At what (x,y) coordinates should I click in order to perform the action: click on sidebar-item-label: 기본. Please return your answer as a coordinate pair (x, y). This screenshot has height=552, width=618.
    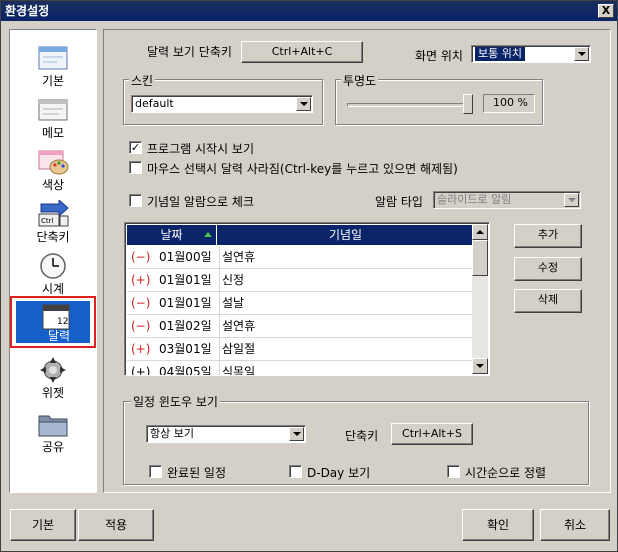
    Looking at the image, I should click on (53, 81).